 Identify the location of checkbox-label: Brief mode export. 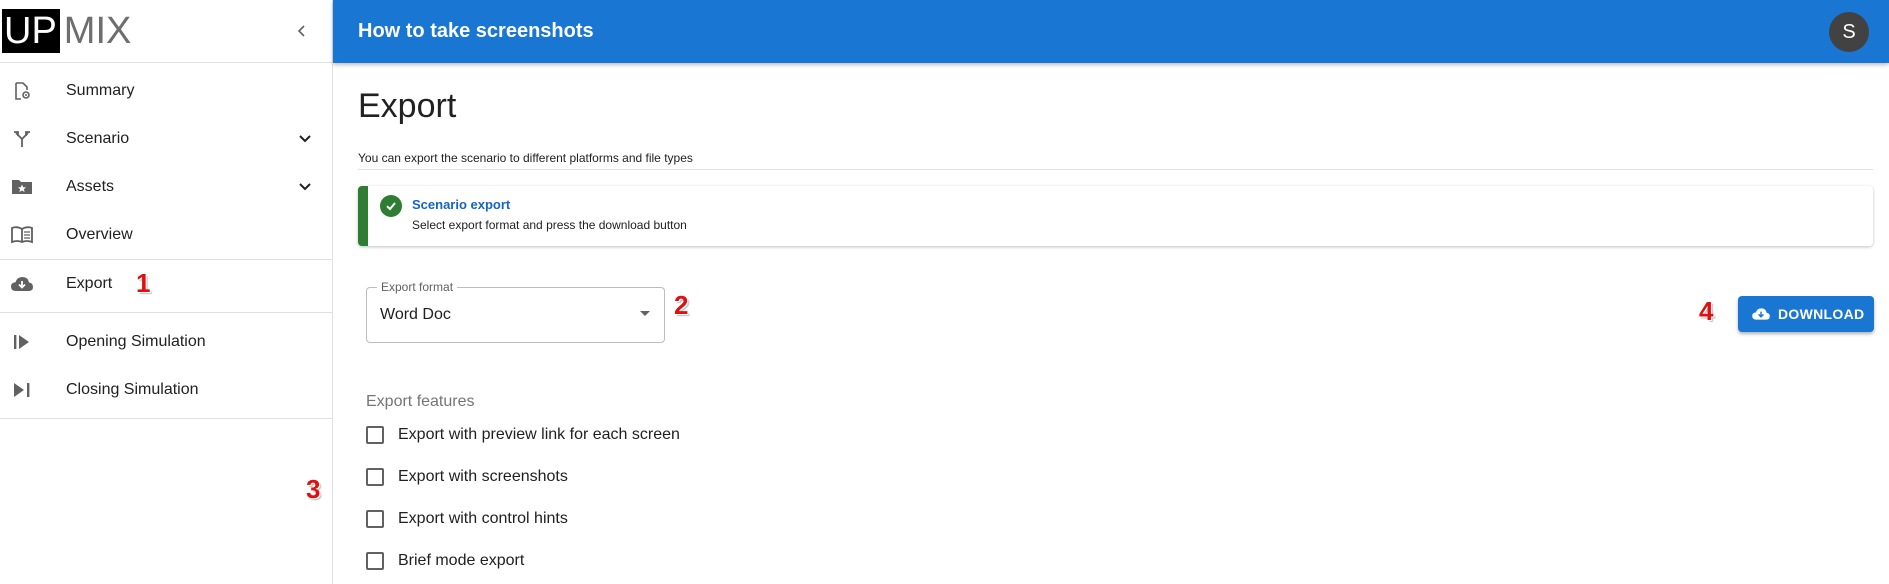
(461, 560).